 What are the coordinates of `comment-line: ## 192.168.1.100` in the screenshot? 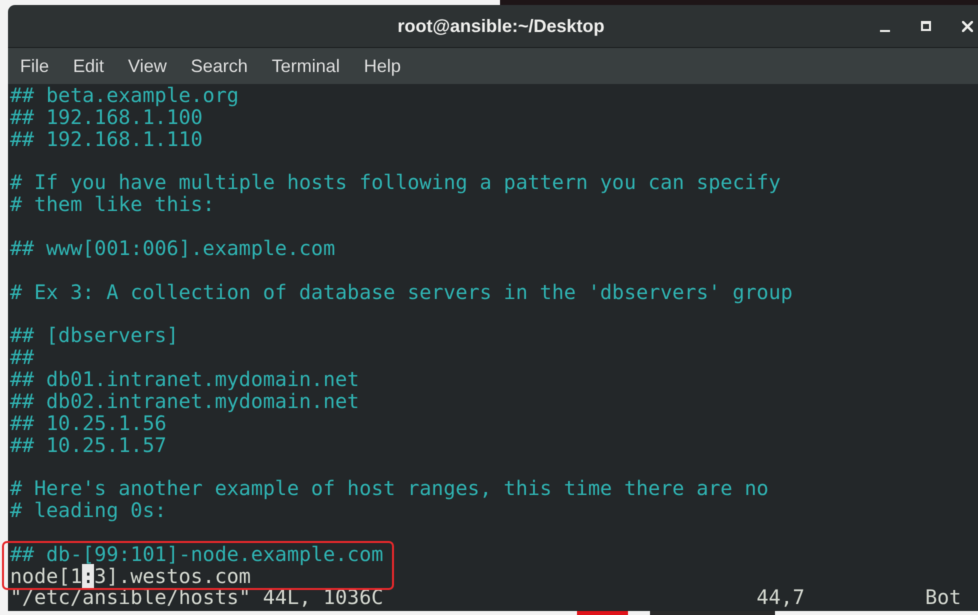 It's located at (106, 117).